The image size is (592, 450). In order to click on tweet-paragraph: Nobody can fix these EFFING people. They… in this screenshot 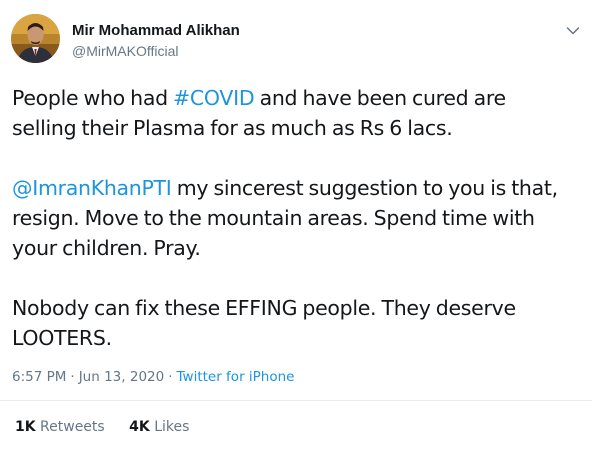, I will do `click(297, 323)`.